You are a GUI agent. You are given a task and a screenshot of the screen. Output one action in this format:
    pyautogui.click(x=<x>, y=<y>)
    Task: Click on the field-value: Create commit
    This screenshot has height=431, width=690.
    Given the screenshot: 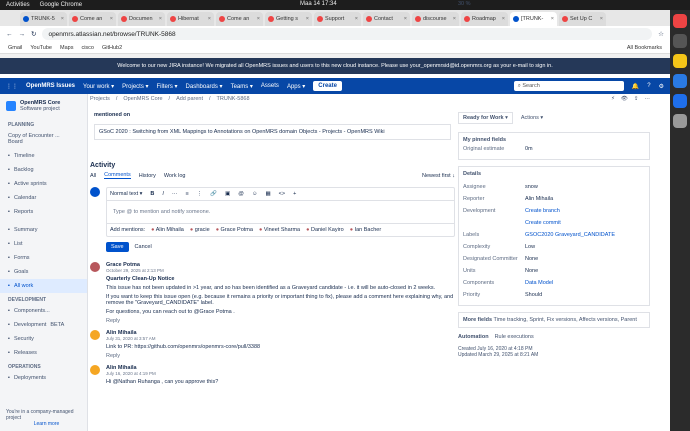 What is the action you would take?
    pyautogui.click(x=585, y=223)
    